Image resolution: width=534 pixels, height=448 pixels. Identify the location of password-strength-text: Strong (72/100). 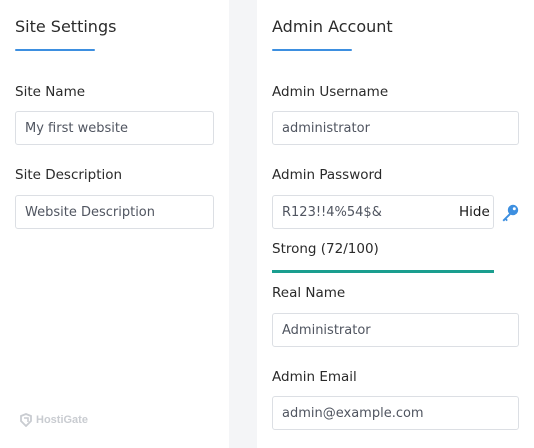
(325, 249).